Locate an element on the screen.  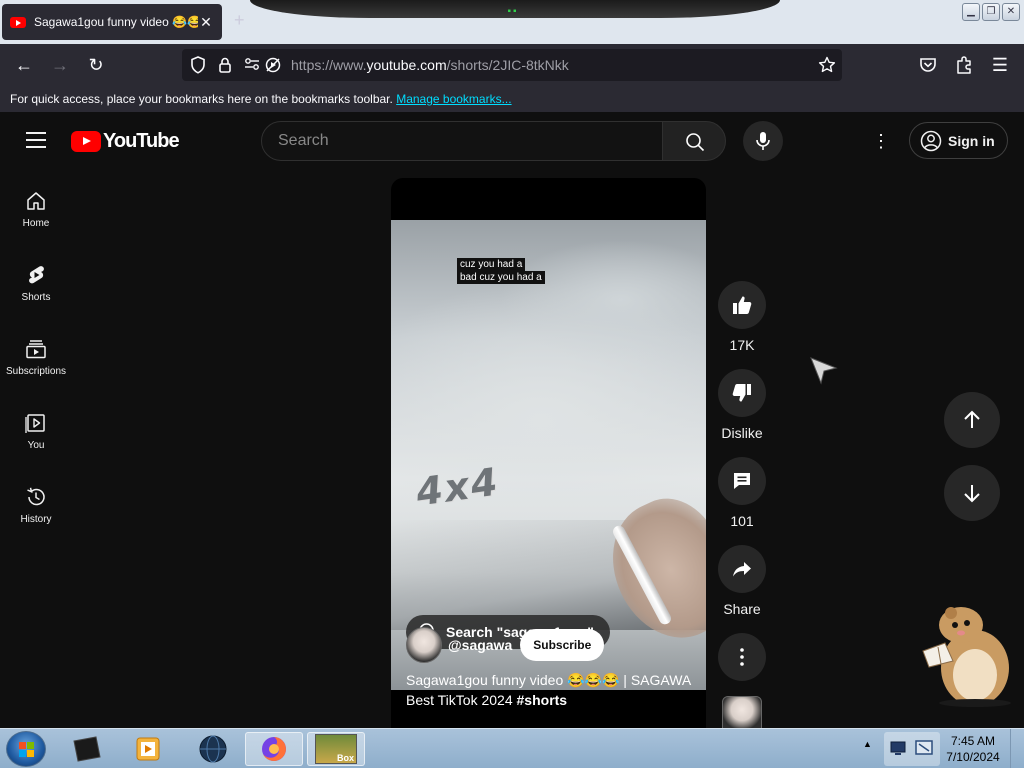
browser-tab-strip: ▪▪ Sagawa1gou funny video 😂😂😂 ✕ + ▁ ❐ ✕ is located at coordinates (512, 22).